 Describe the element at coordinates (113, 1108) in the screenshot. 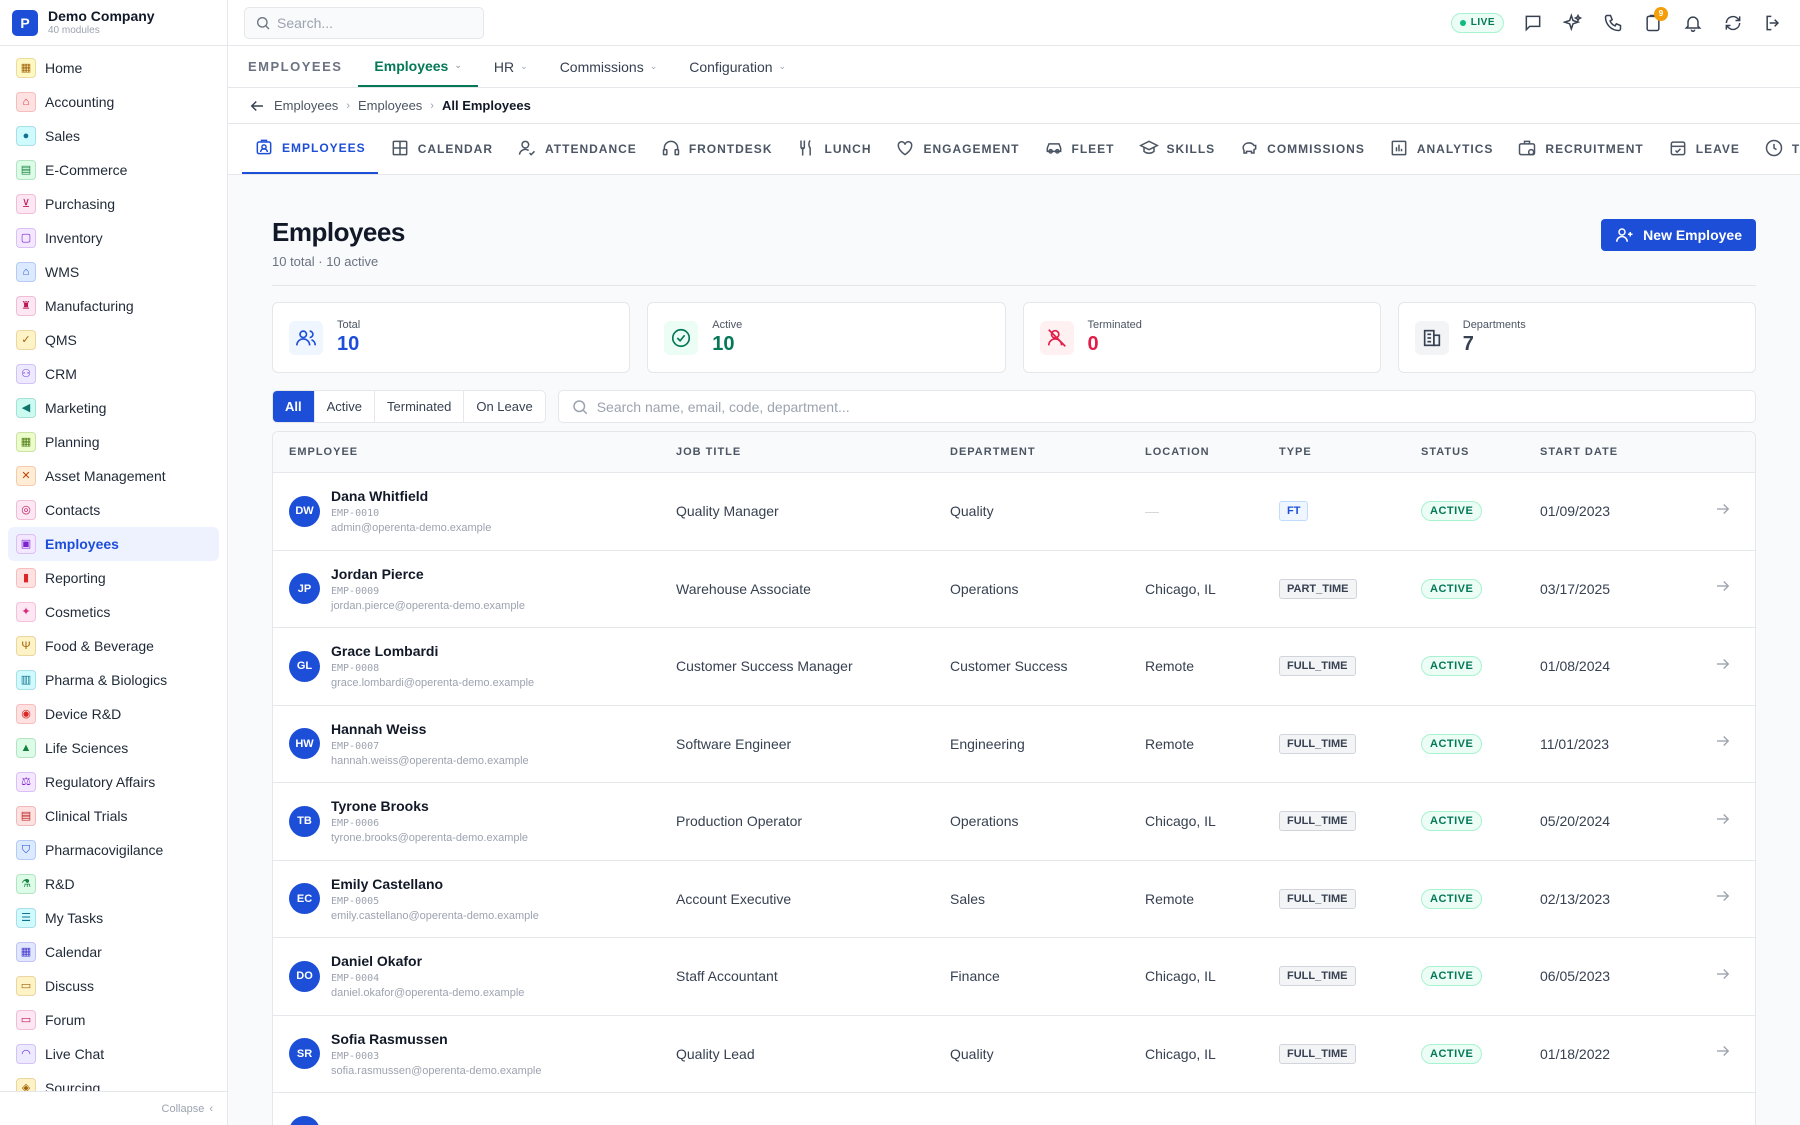

I see `collapse-button: Collapse ‹` at that location.